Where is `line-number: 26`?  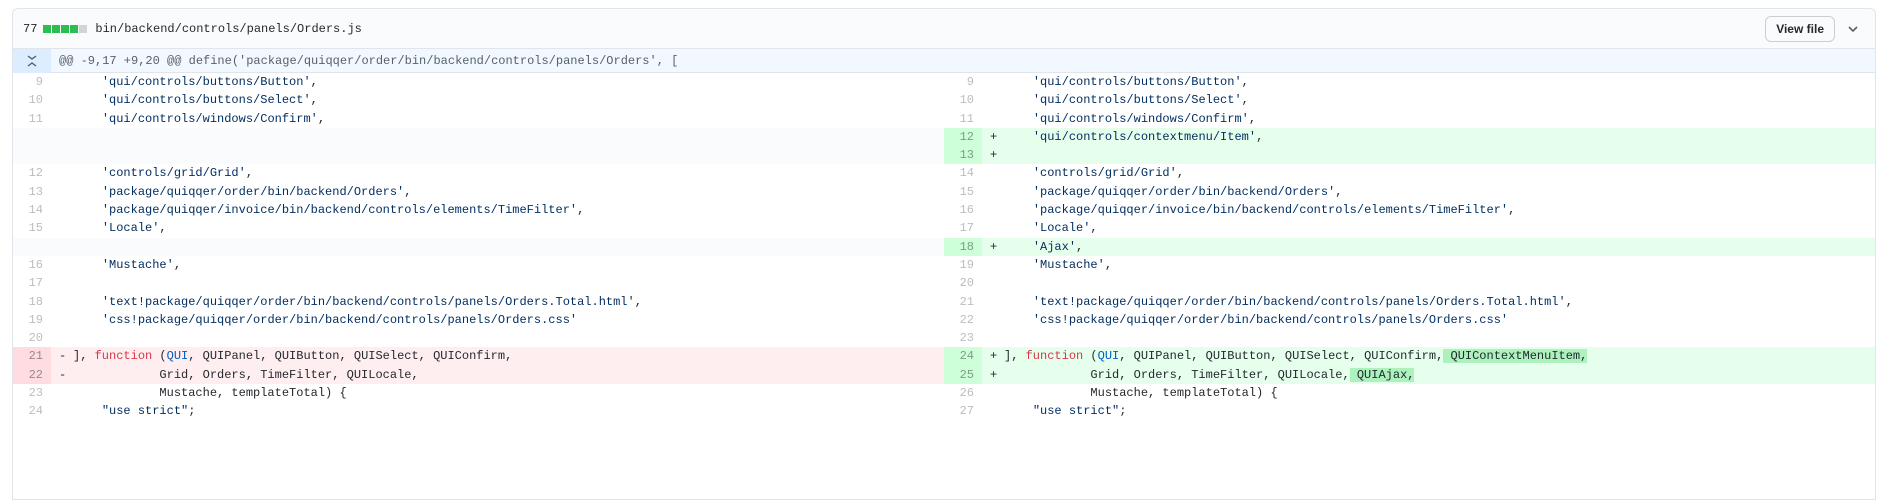
line-number: 26 is located at coordinates (963, 393).